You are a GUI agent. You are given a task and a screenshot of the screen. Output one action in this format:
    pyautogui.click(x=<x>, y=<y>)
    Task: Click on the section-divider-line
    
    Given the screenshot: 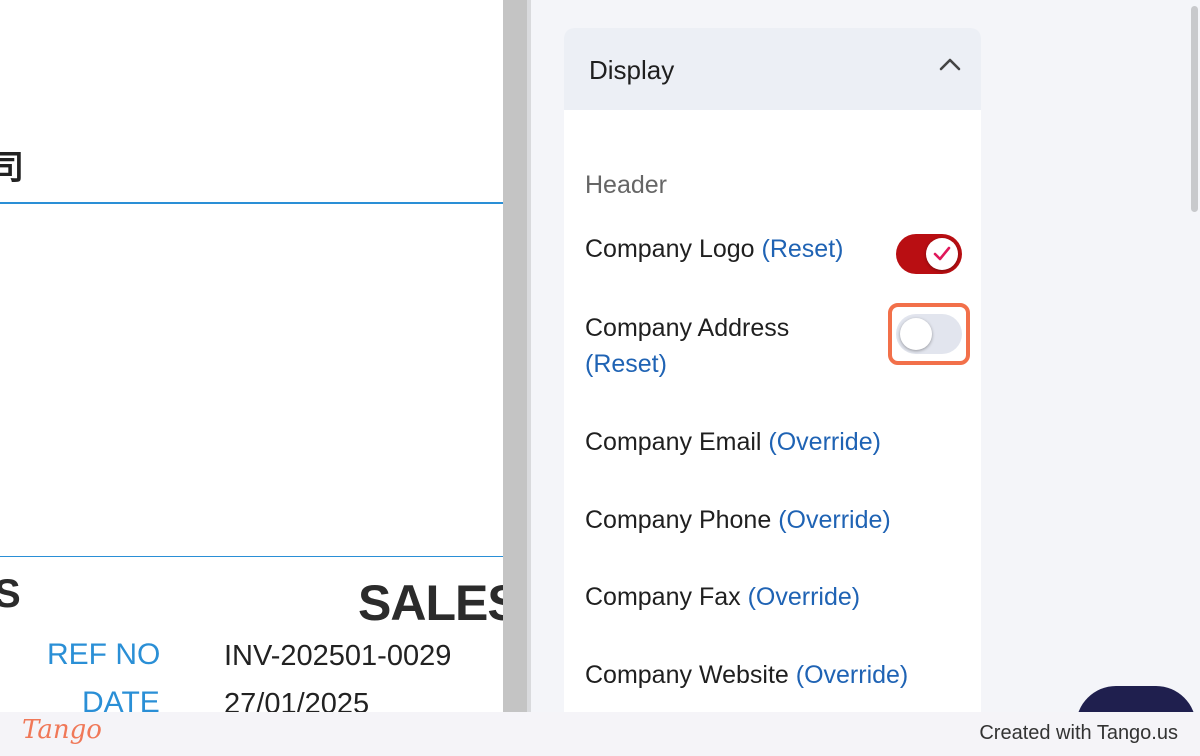 What is the action you would take?
    pyautogui.click(x=251, y=556)
    